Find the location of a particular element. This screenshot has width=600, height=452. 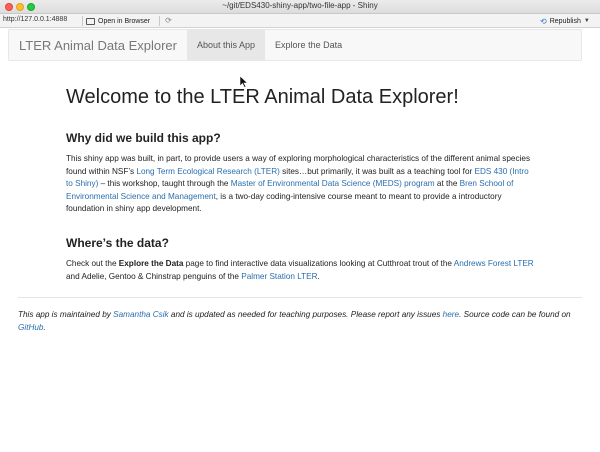

browser-window-icon is located at coordinates (90, 21).